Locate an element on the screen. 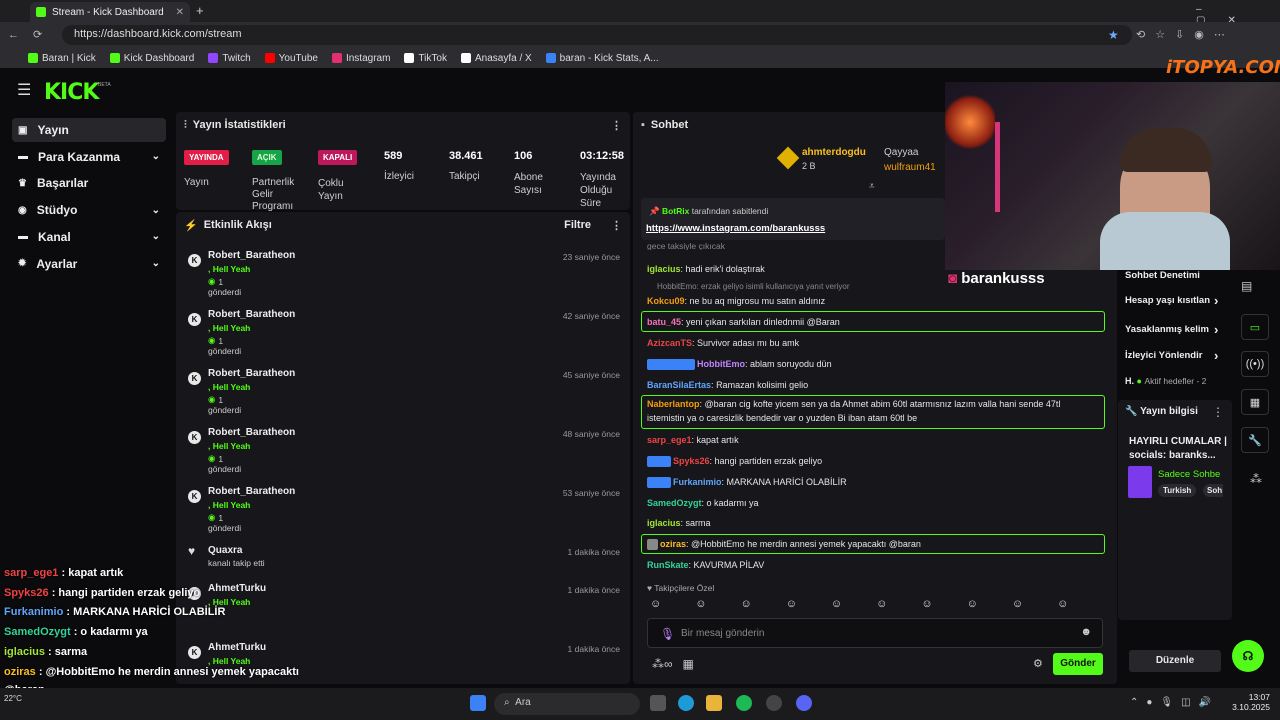 This screenshot has height=720, width=1280. weather-text: 22°C is located at coordinates (13, 698).